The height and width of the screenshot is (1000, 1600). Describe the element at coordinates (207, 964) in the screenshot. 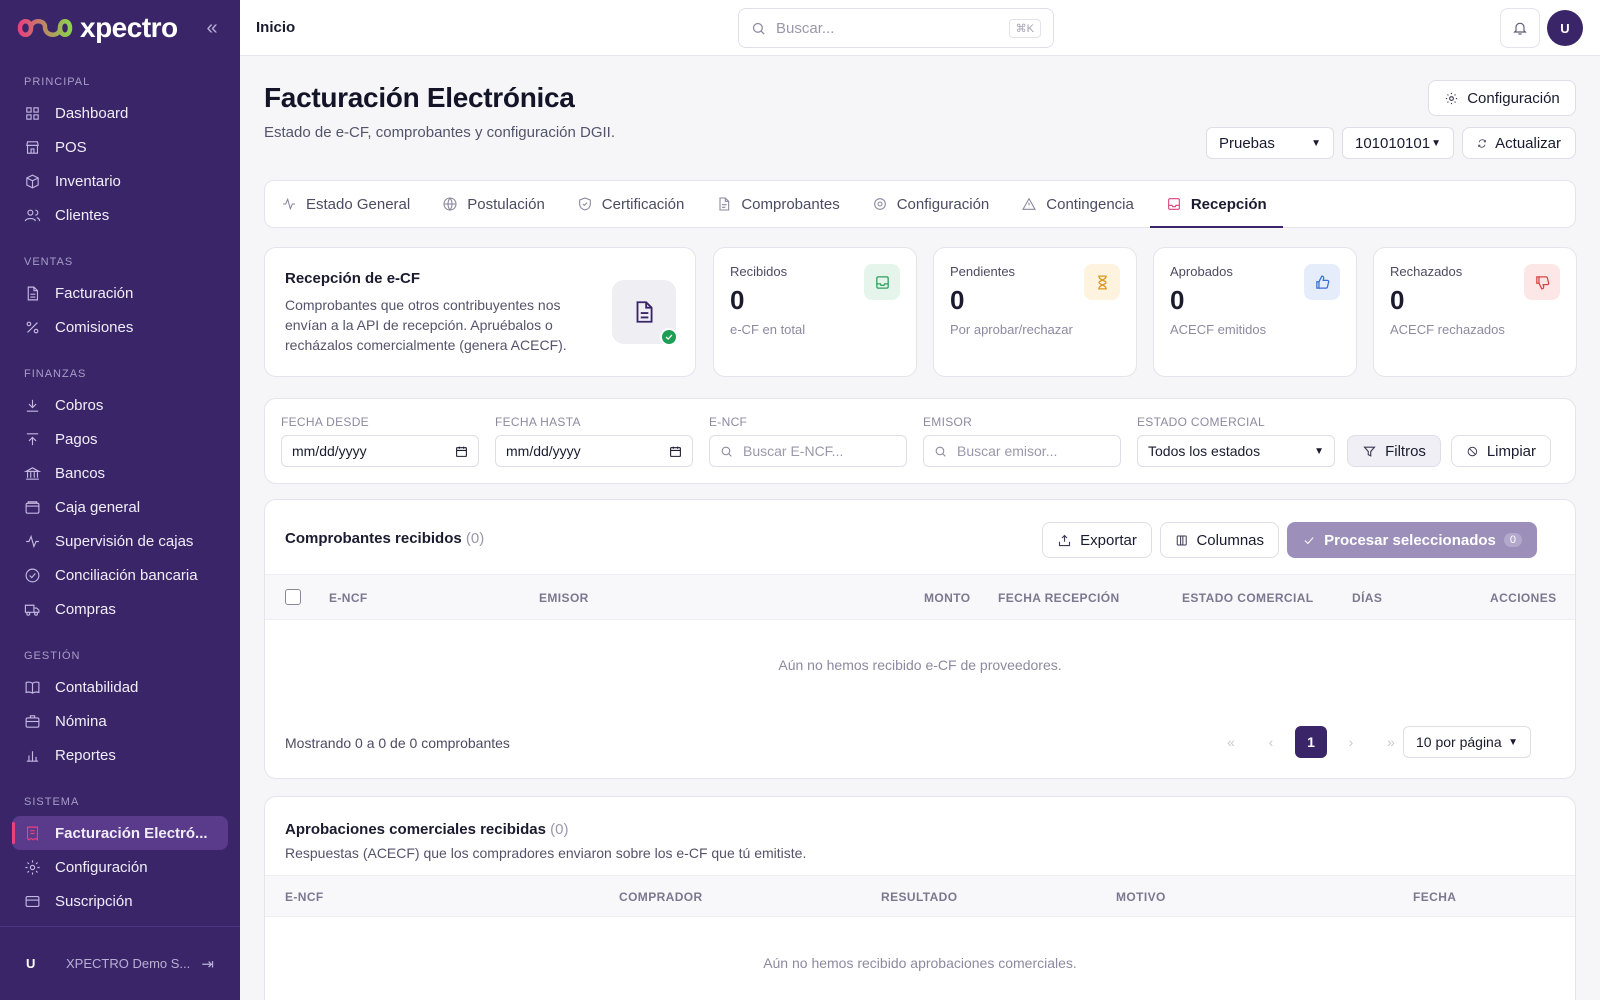

I see `logout-icon: ⇥` at that location.